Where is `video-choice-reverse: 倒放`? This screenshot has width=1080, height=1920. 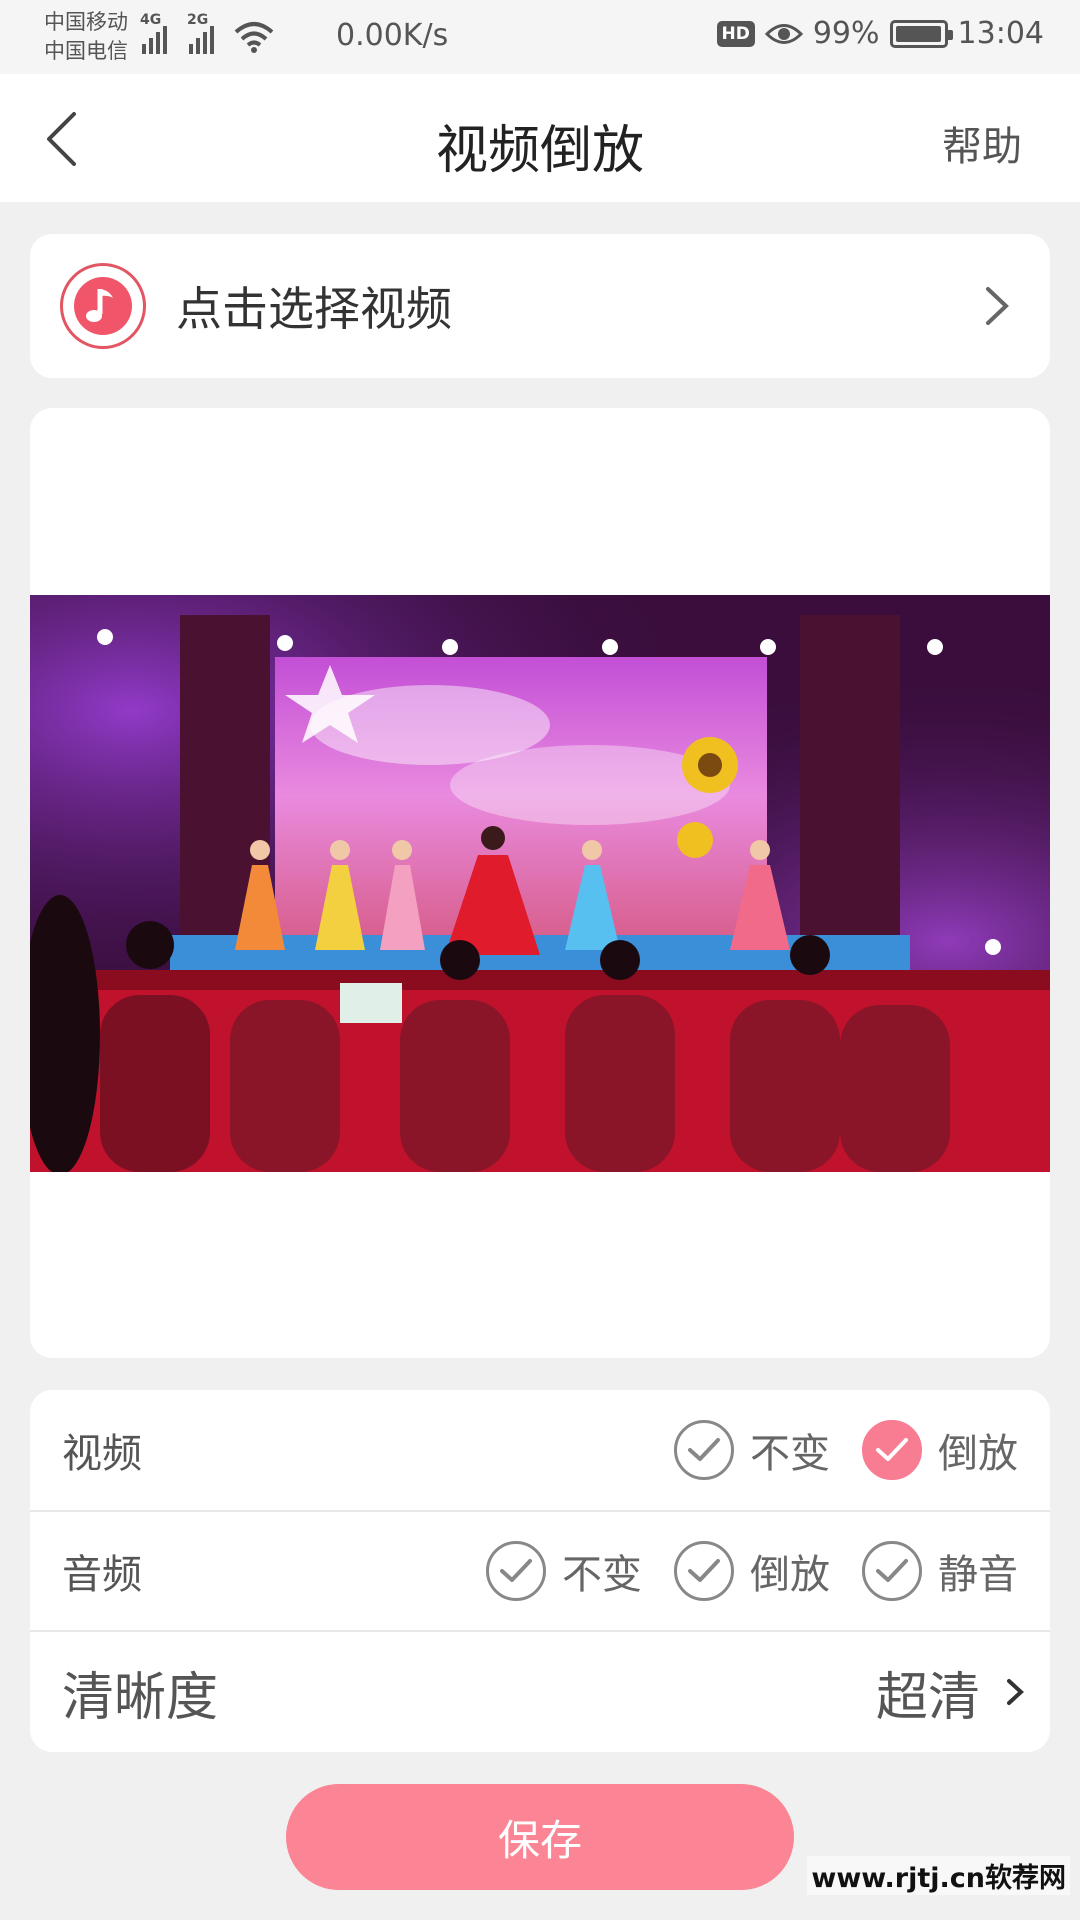
video-choice-reverse: 倒放 is located at coordinates (940, 1450).